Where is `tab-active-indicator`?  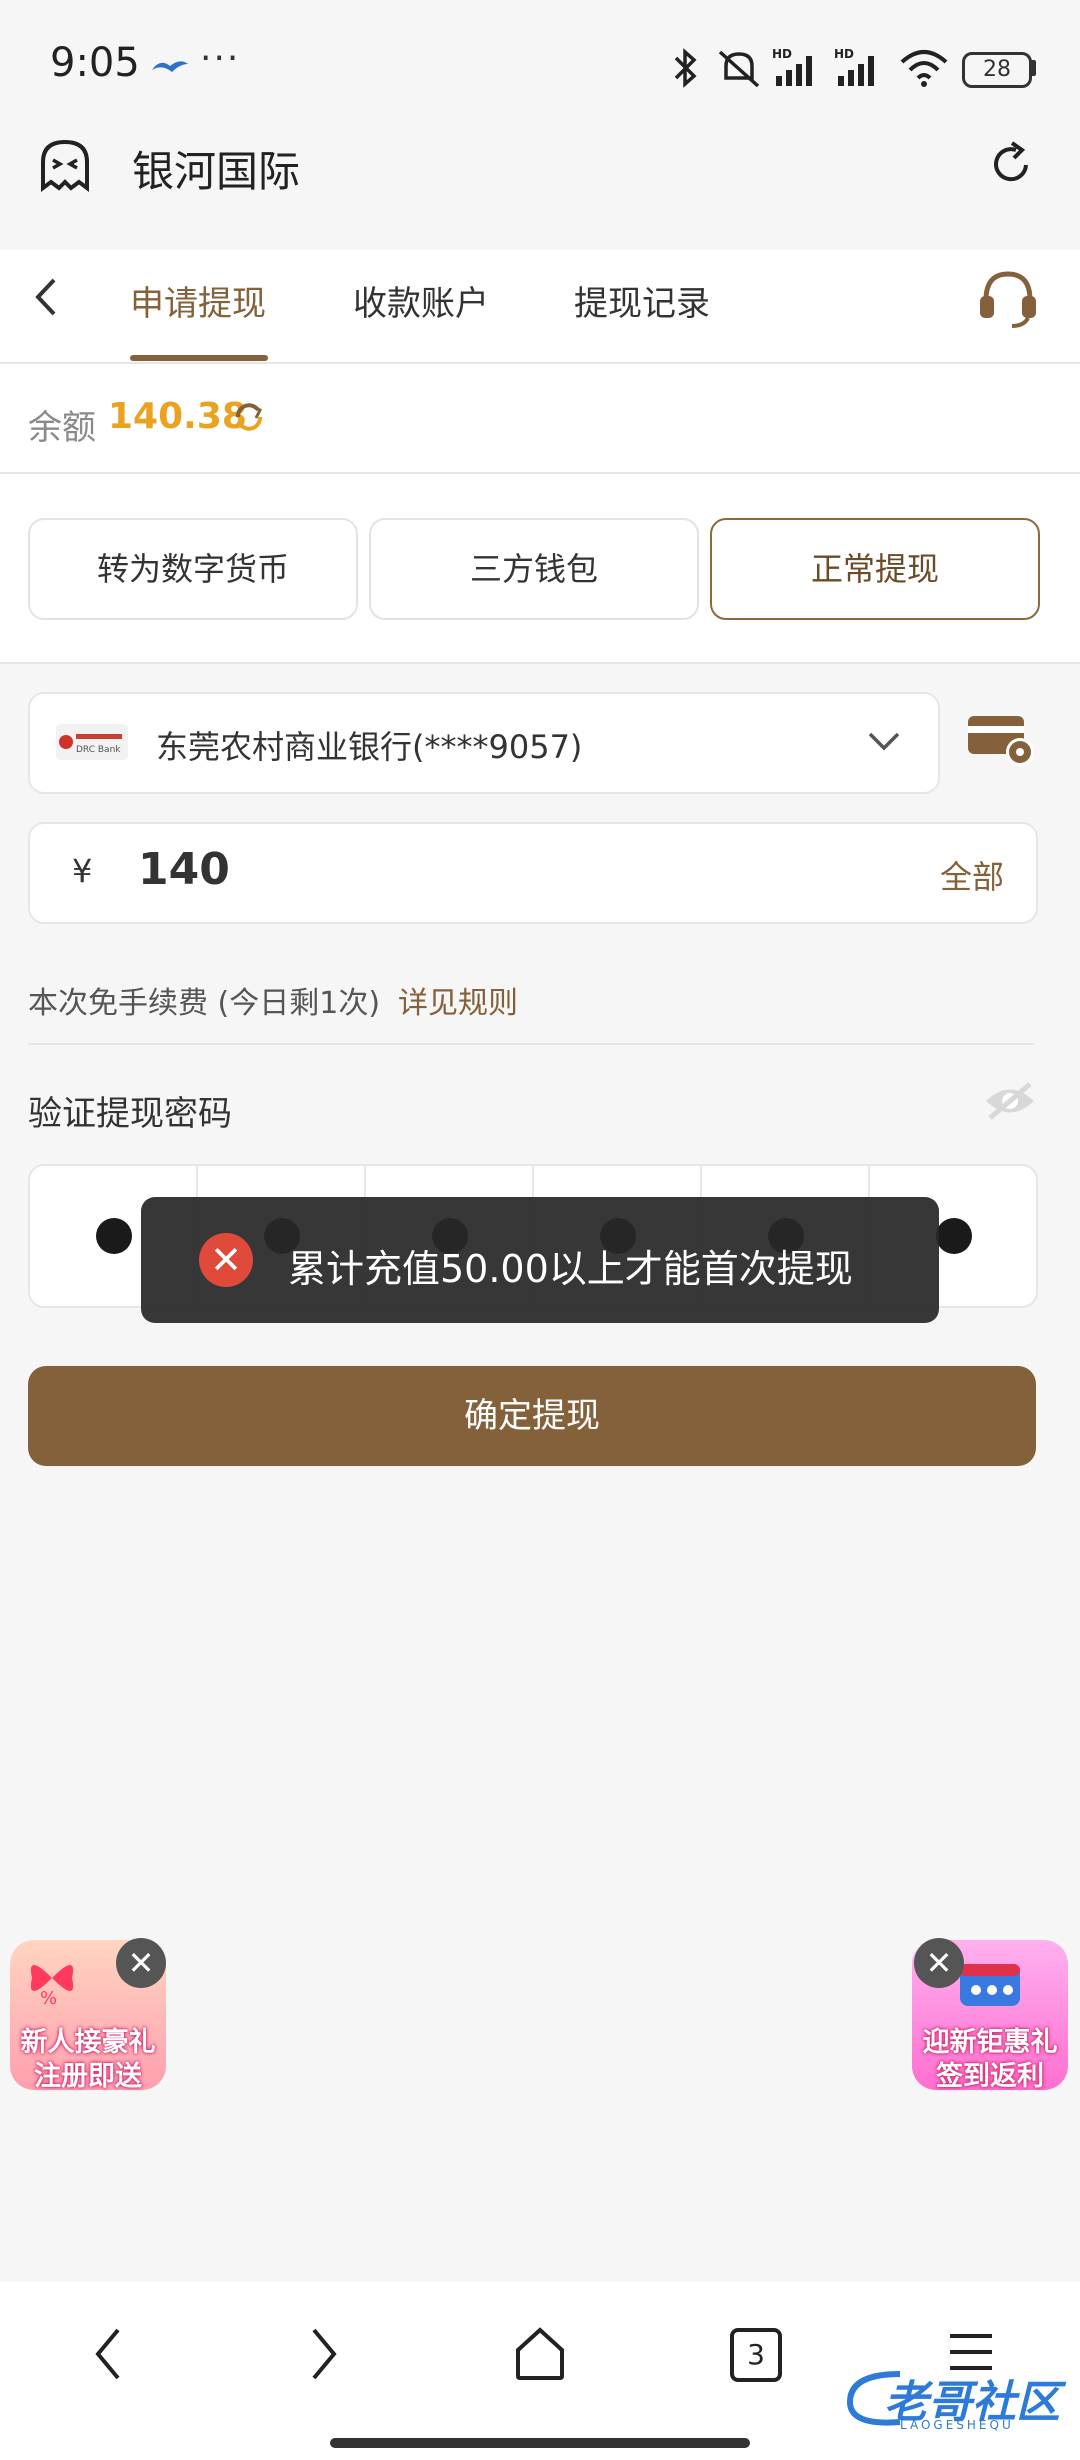
tab-active-indicator is located at coordinates (199, 358).